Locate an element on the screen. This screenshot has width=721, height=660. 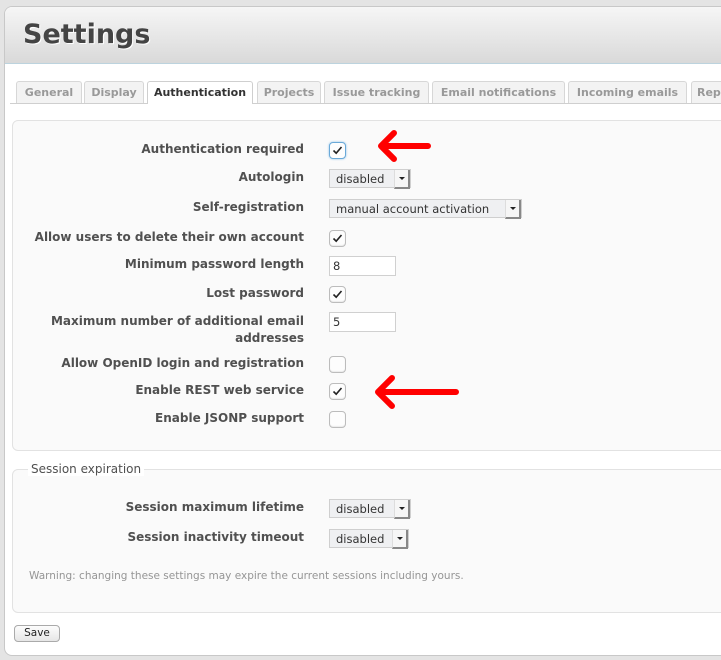
lost-password-checkbox is located at coordinates (337, 294).